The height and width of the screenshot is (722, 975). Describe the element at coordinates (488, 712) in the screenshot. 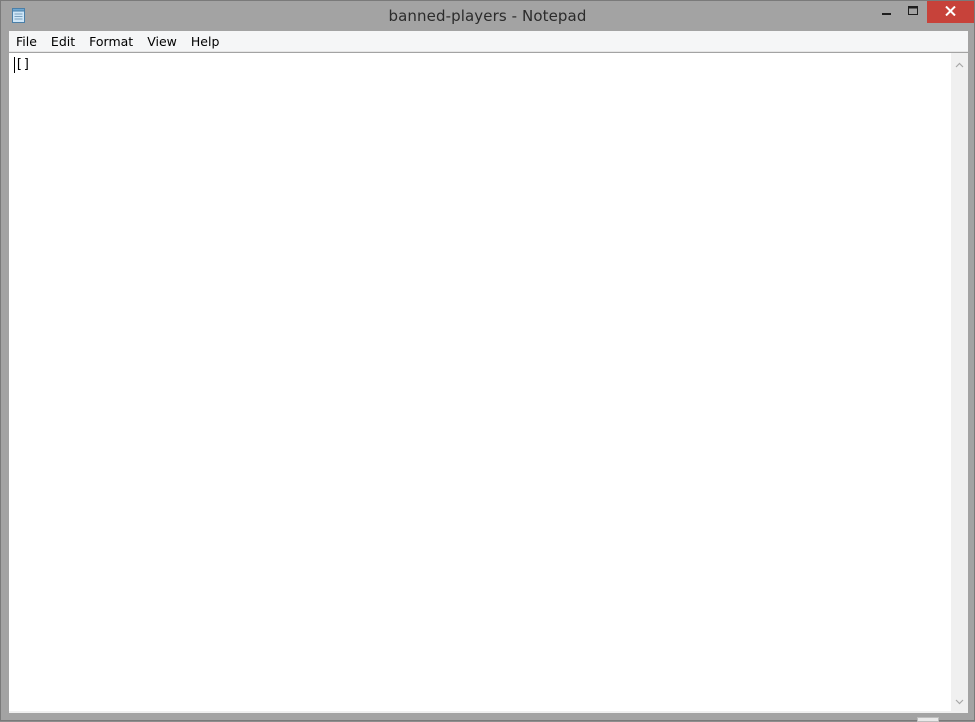

I see `window-bottom-edge` at that location.